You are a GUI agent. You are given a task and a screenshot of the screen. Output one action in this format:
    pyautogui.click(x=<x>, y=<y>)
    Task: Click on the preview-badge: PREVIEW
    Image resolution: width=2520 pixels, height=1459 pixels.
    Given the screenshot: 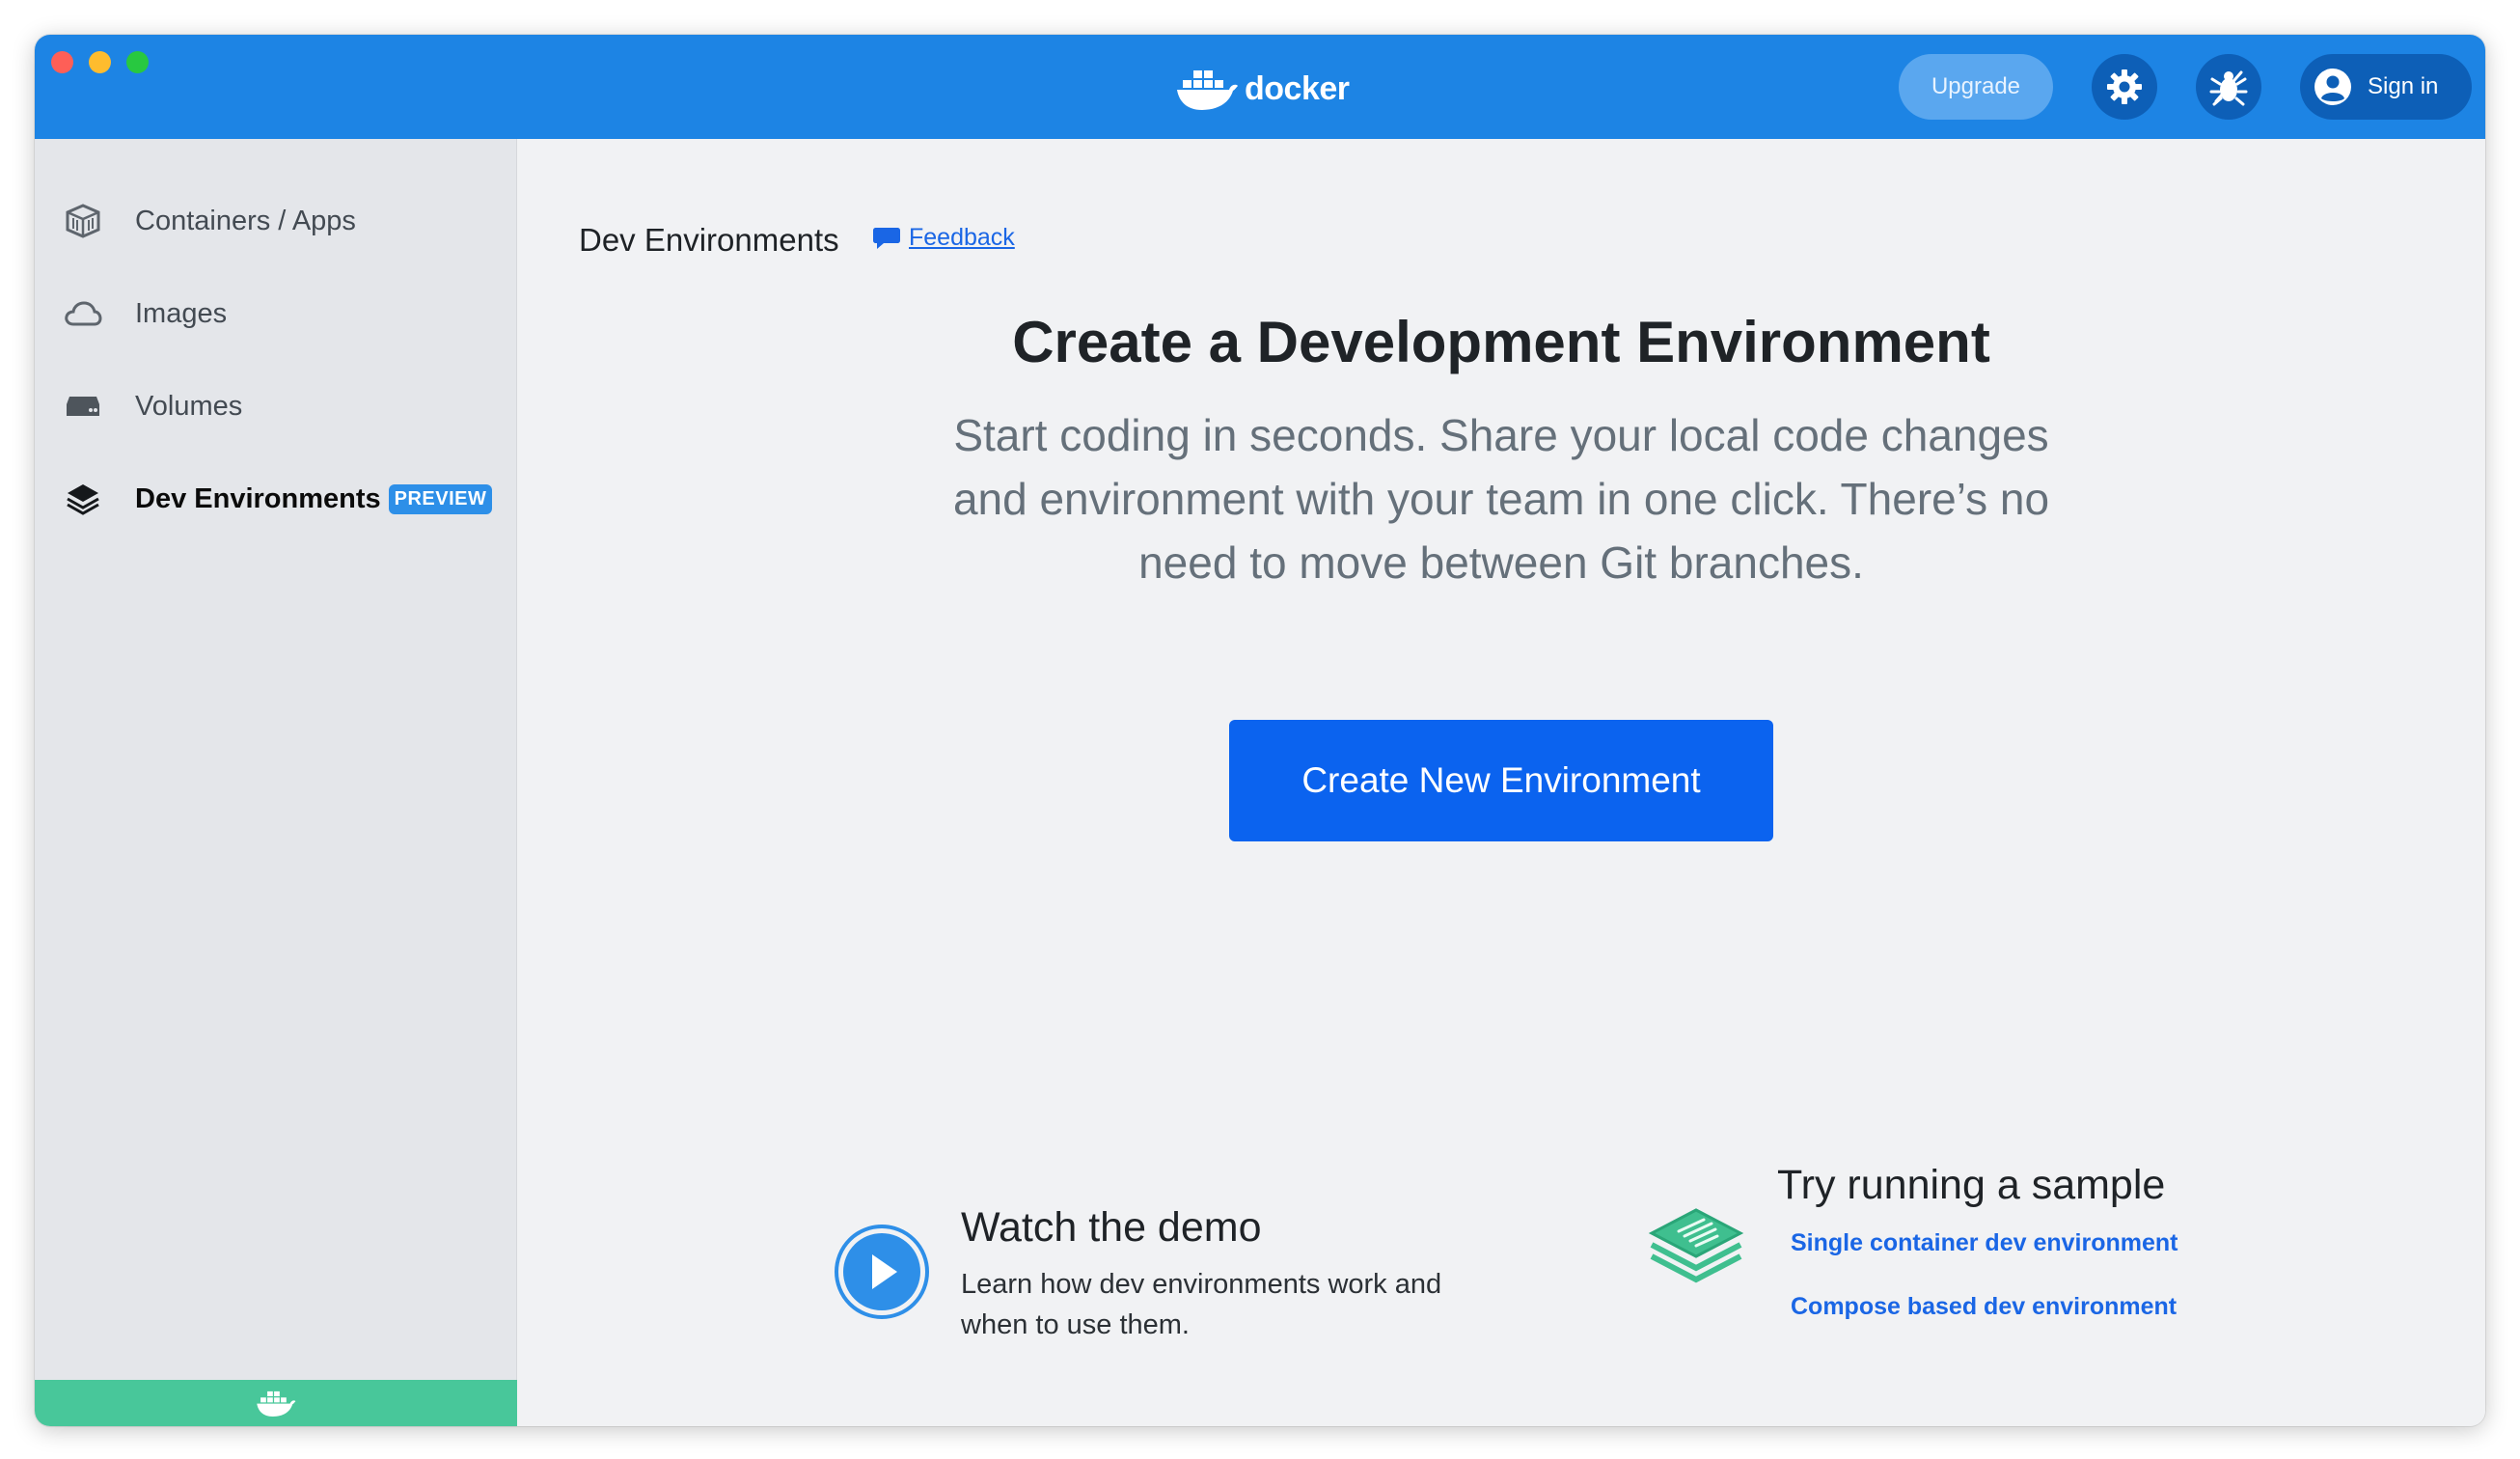 What is the action you would take?
    pyautogui.click(x=441, y=498)
    